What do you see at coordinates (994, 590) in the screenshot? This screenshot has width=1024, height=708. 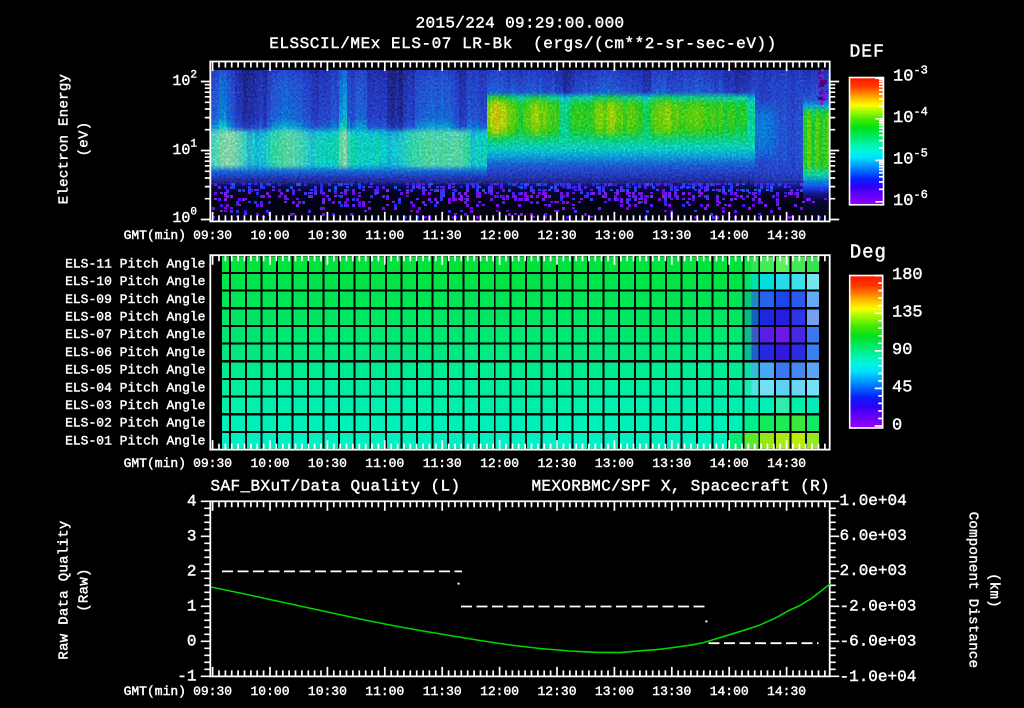 I see `svg-text: (km)` at bounding box center [994, 590].